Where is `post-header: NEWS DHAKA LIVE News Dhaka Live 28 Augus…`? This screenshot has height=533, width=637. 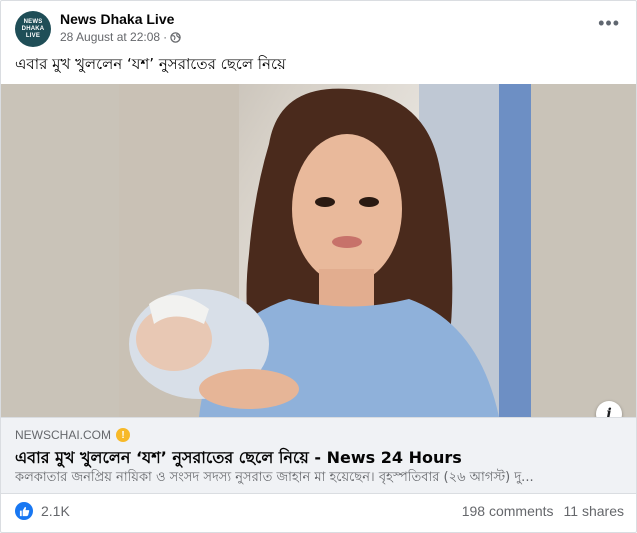
post-header: NEWS DHAKA LIVE News Dhaka Live 28 Augus… is located at coordinates (320, 29).